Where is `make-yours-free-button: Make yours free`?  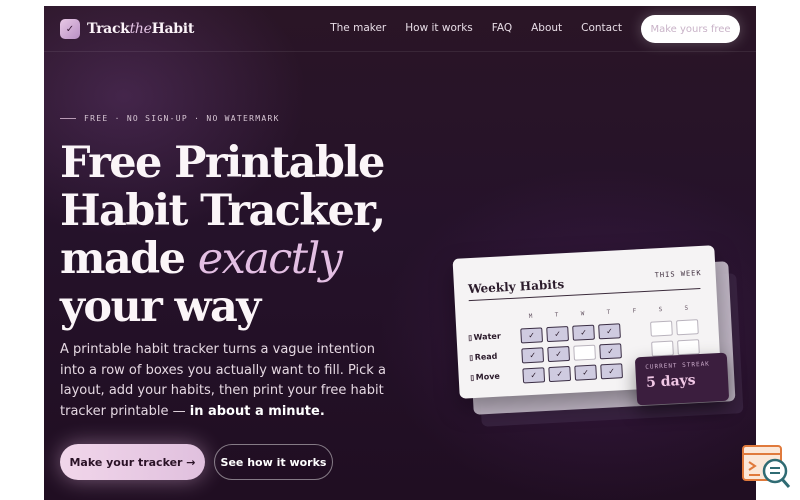
make-yours-free-button: Make yours free is located at coordinates (690, 29).